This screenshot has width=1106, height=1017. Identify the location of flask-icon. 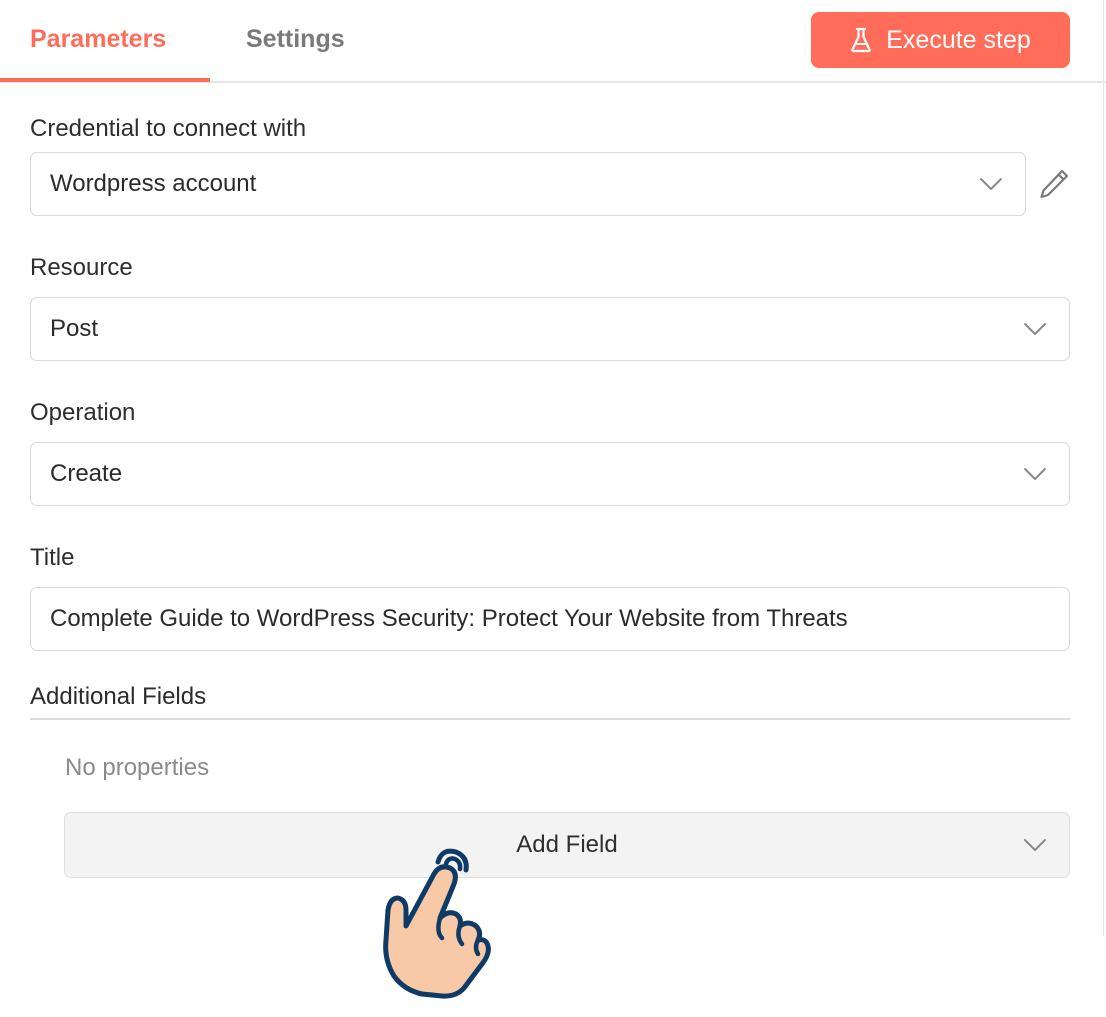
(861, 40).